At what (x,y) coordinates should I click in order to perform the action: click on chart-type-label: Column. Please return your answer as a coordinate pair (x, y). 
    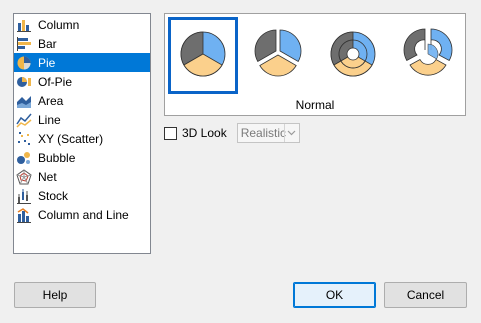
    Looking at the image, I should click on (59, 24).